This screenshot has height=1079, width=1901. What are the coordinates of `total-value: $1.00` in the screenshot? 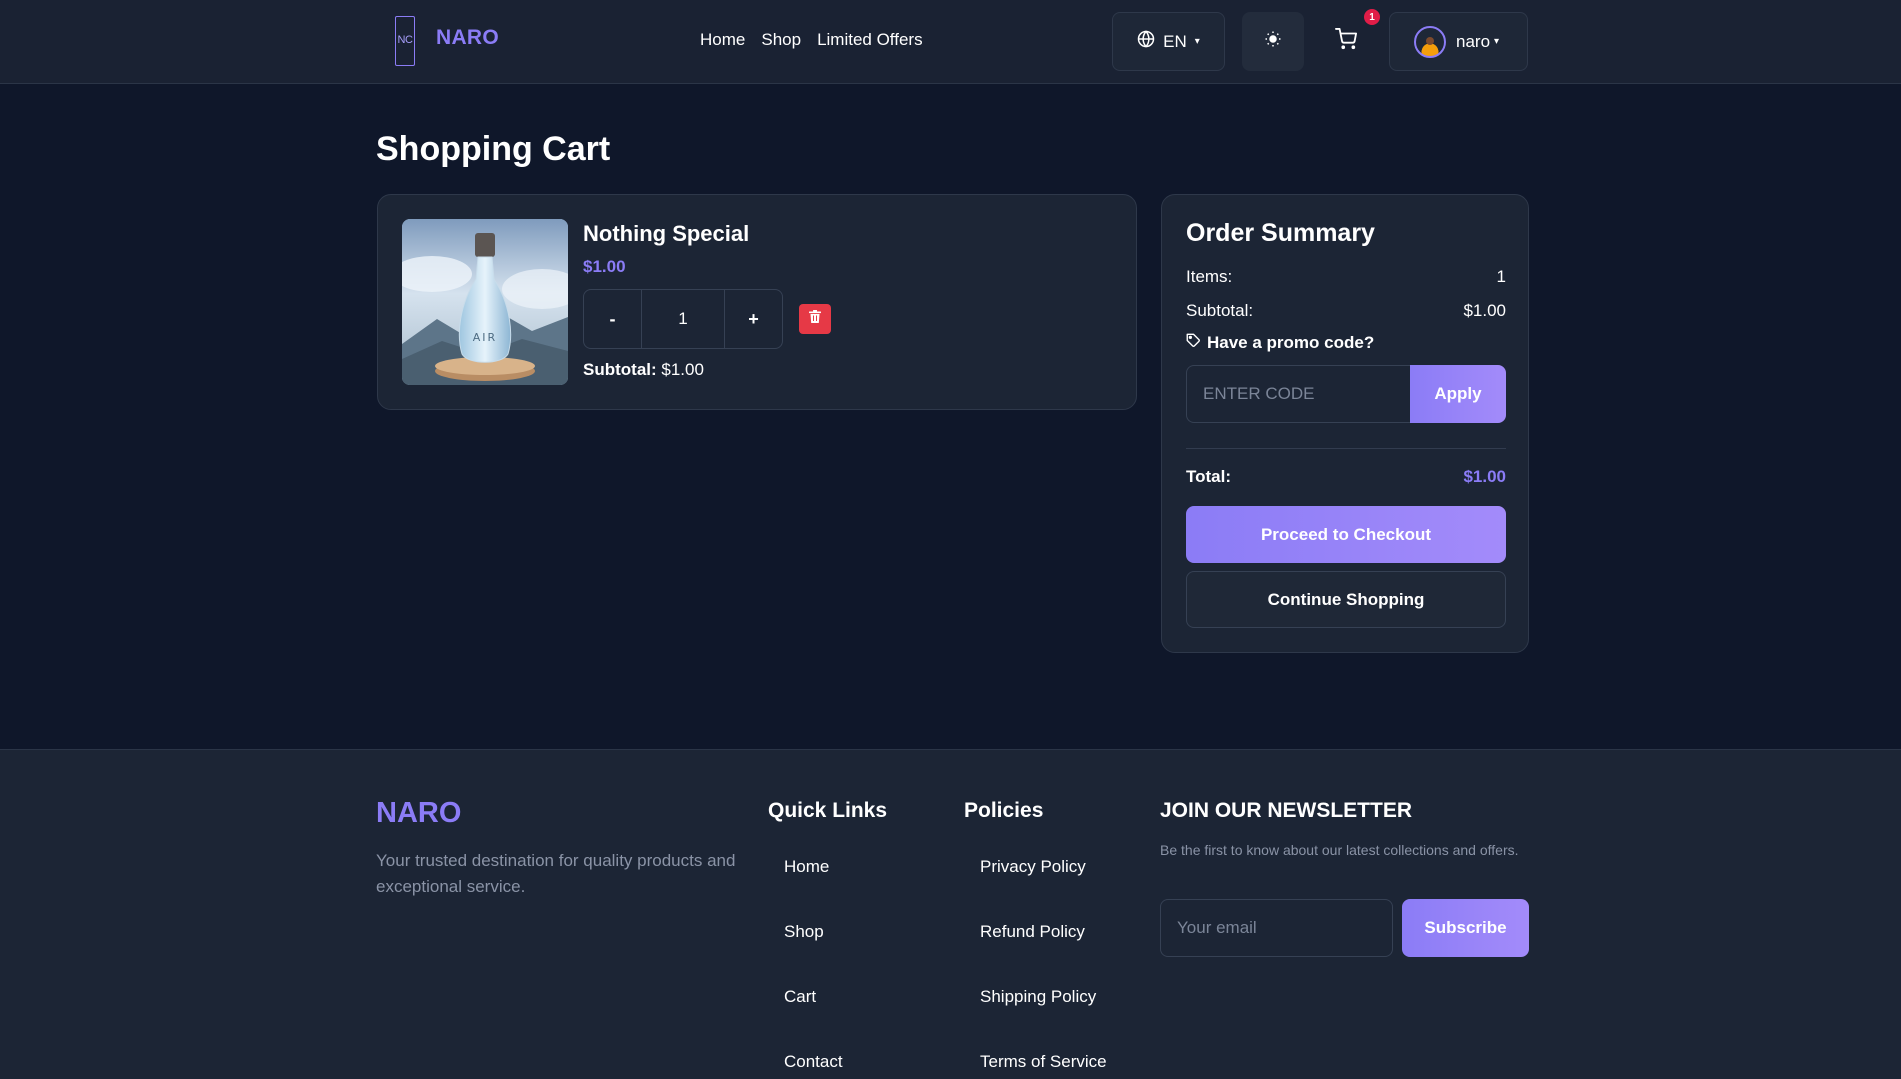 It's located at (1484, 476).